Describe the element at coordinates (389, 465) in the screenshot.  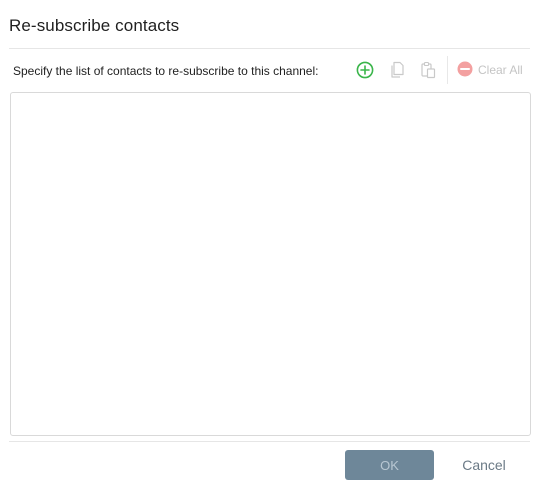
I see `ok-button: OK` at that location.